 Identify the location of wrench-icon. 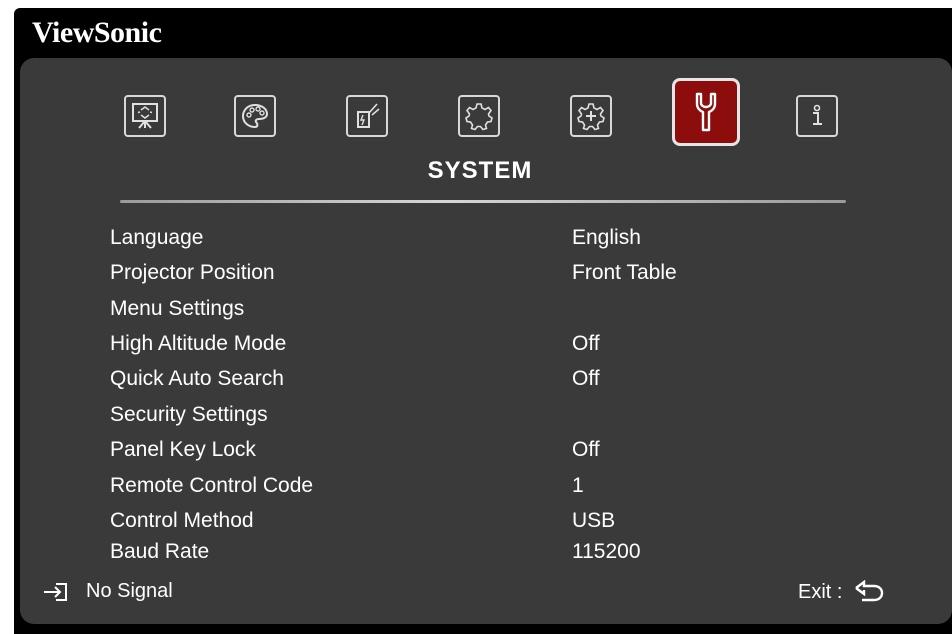
(706, 112).